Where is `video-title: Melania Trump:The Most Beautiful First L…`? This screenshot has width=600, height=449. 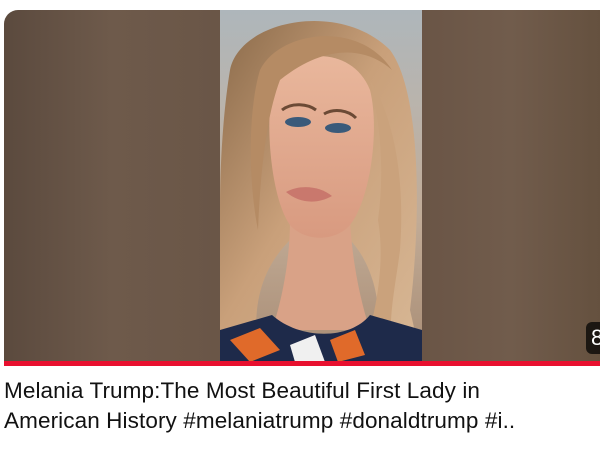
video-title: Melania Trump:The Most Beautiful First L… is located at coordinates (302, 406).